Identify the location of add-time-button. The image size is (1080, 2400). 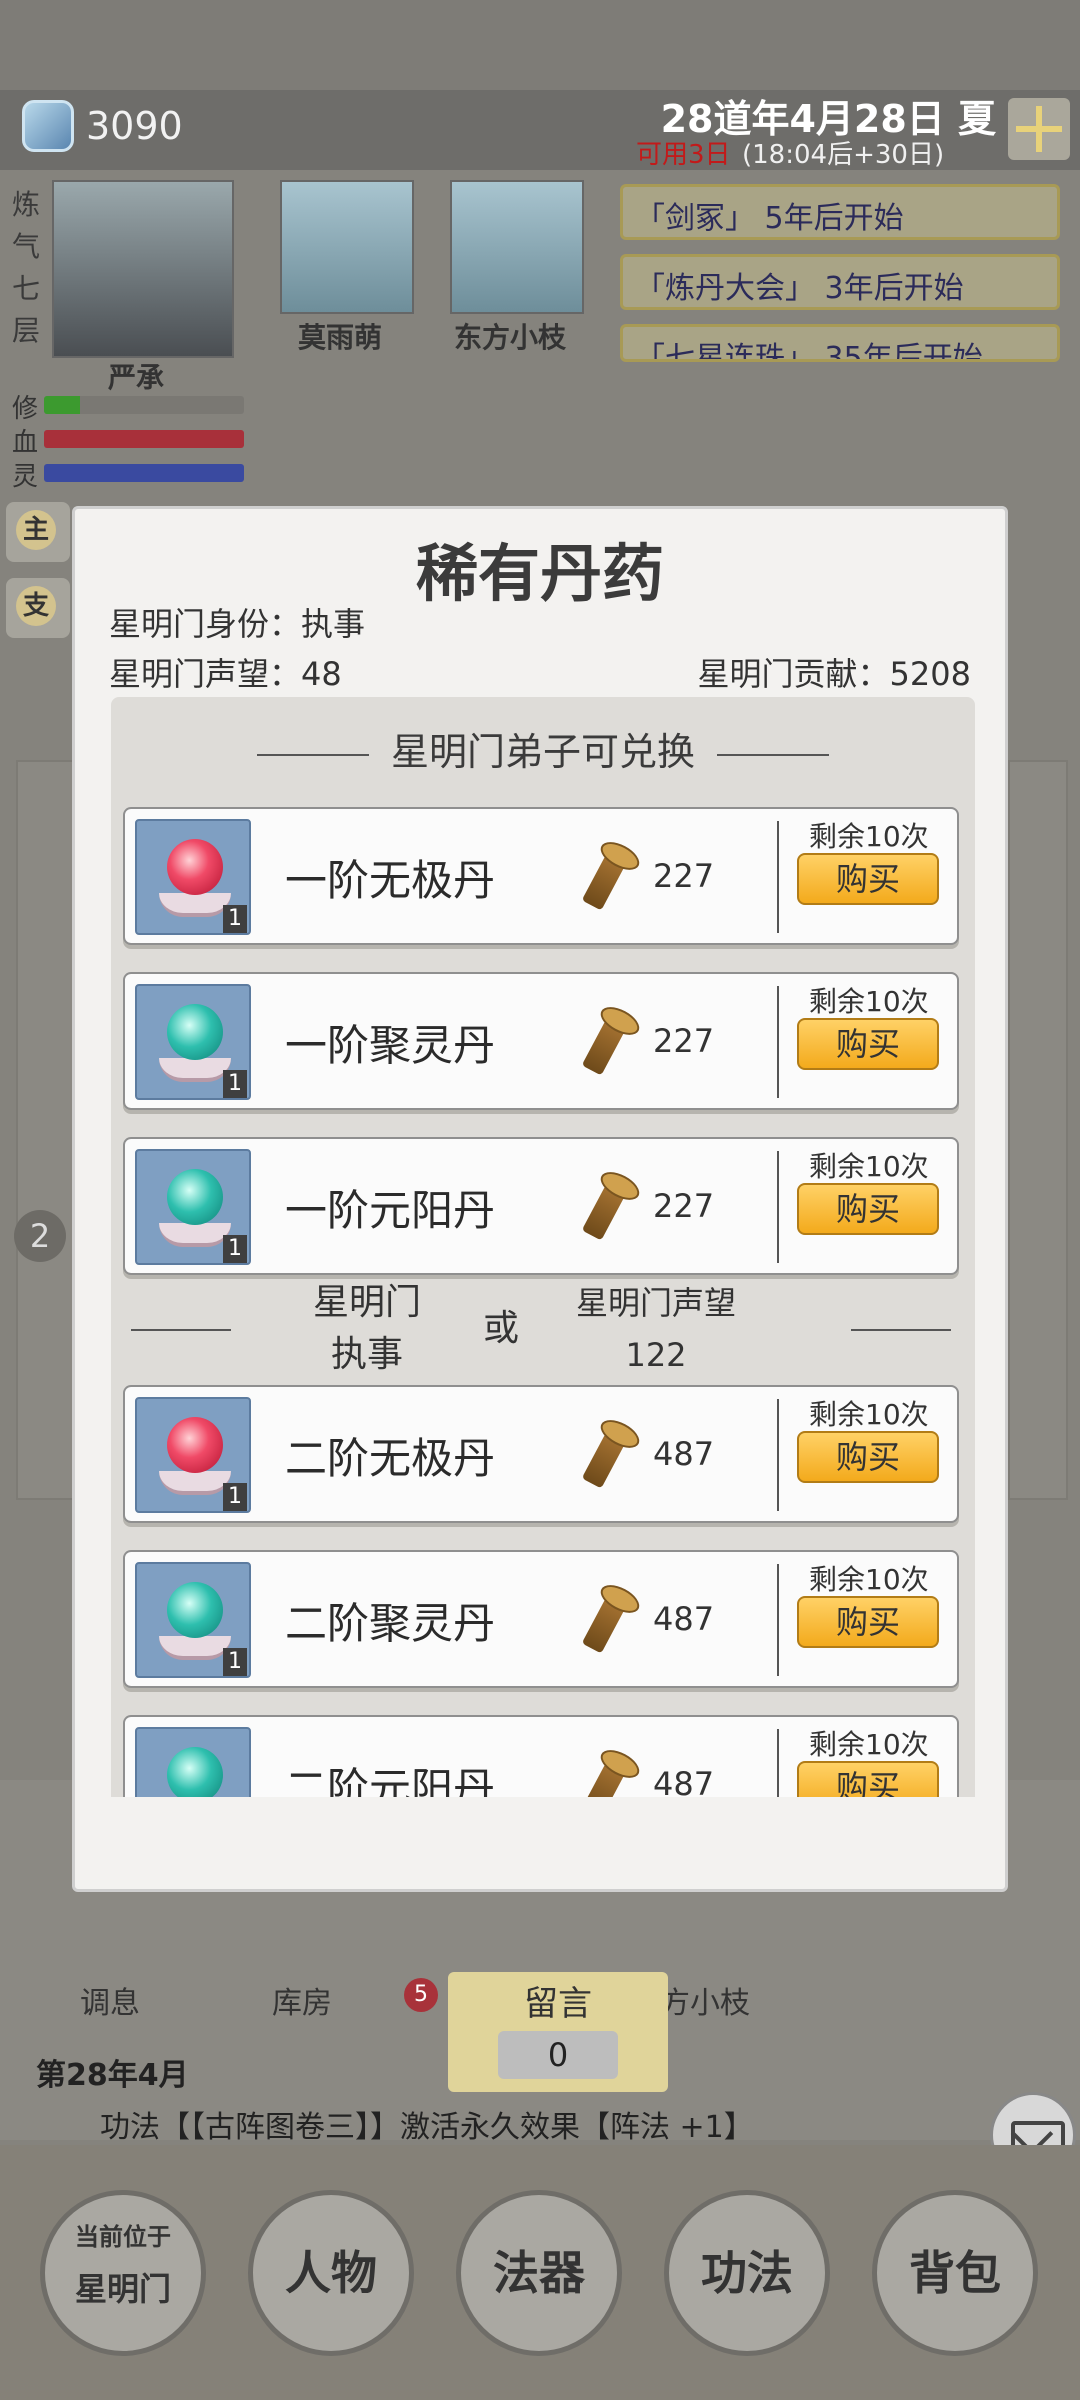
(1039, 129).